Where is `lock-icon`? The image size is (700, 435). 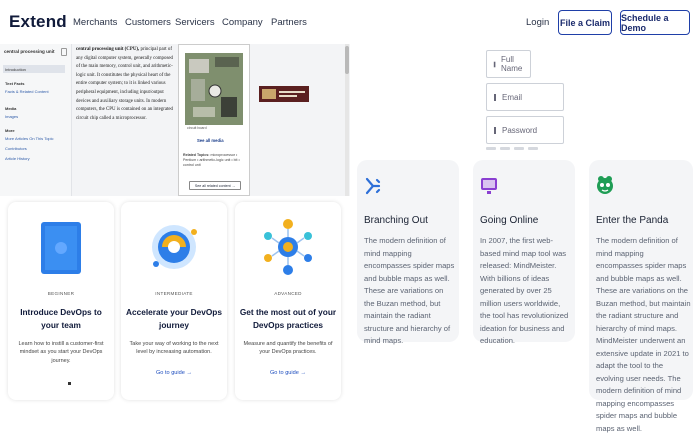 lock-icon is located at coordinates (495, 130).